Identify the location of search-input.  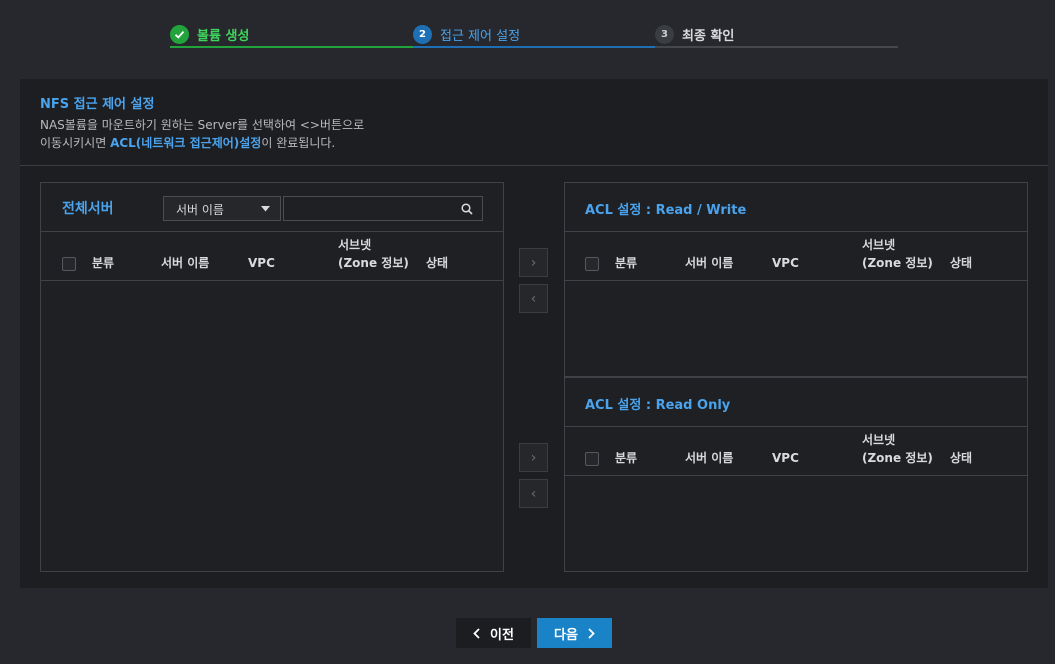
(370, 209).